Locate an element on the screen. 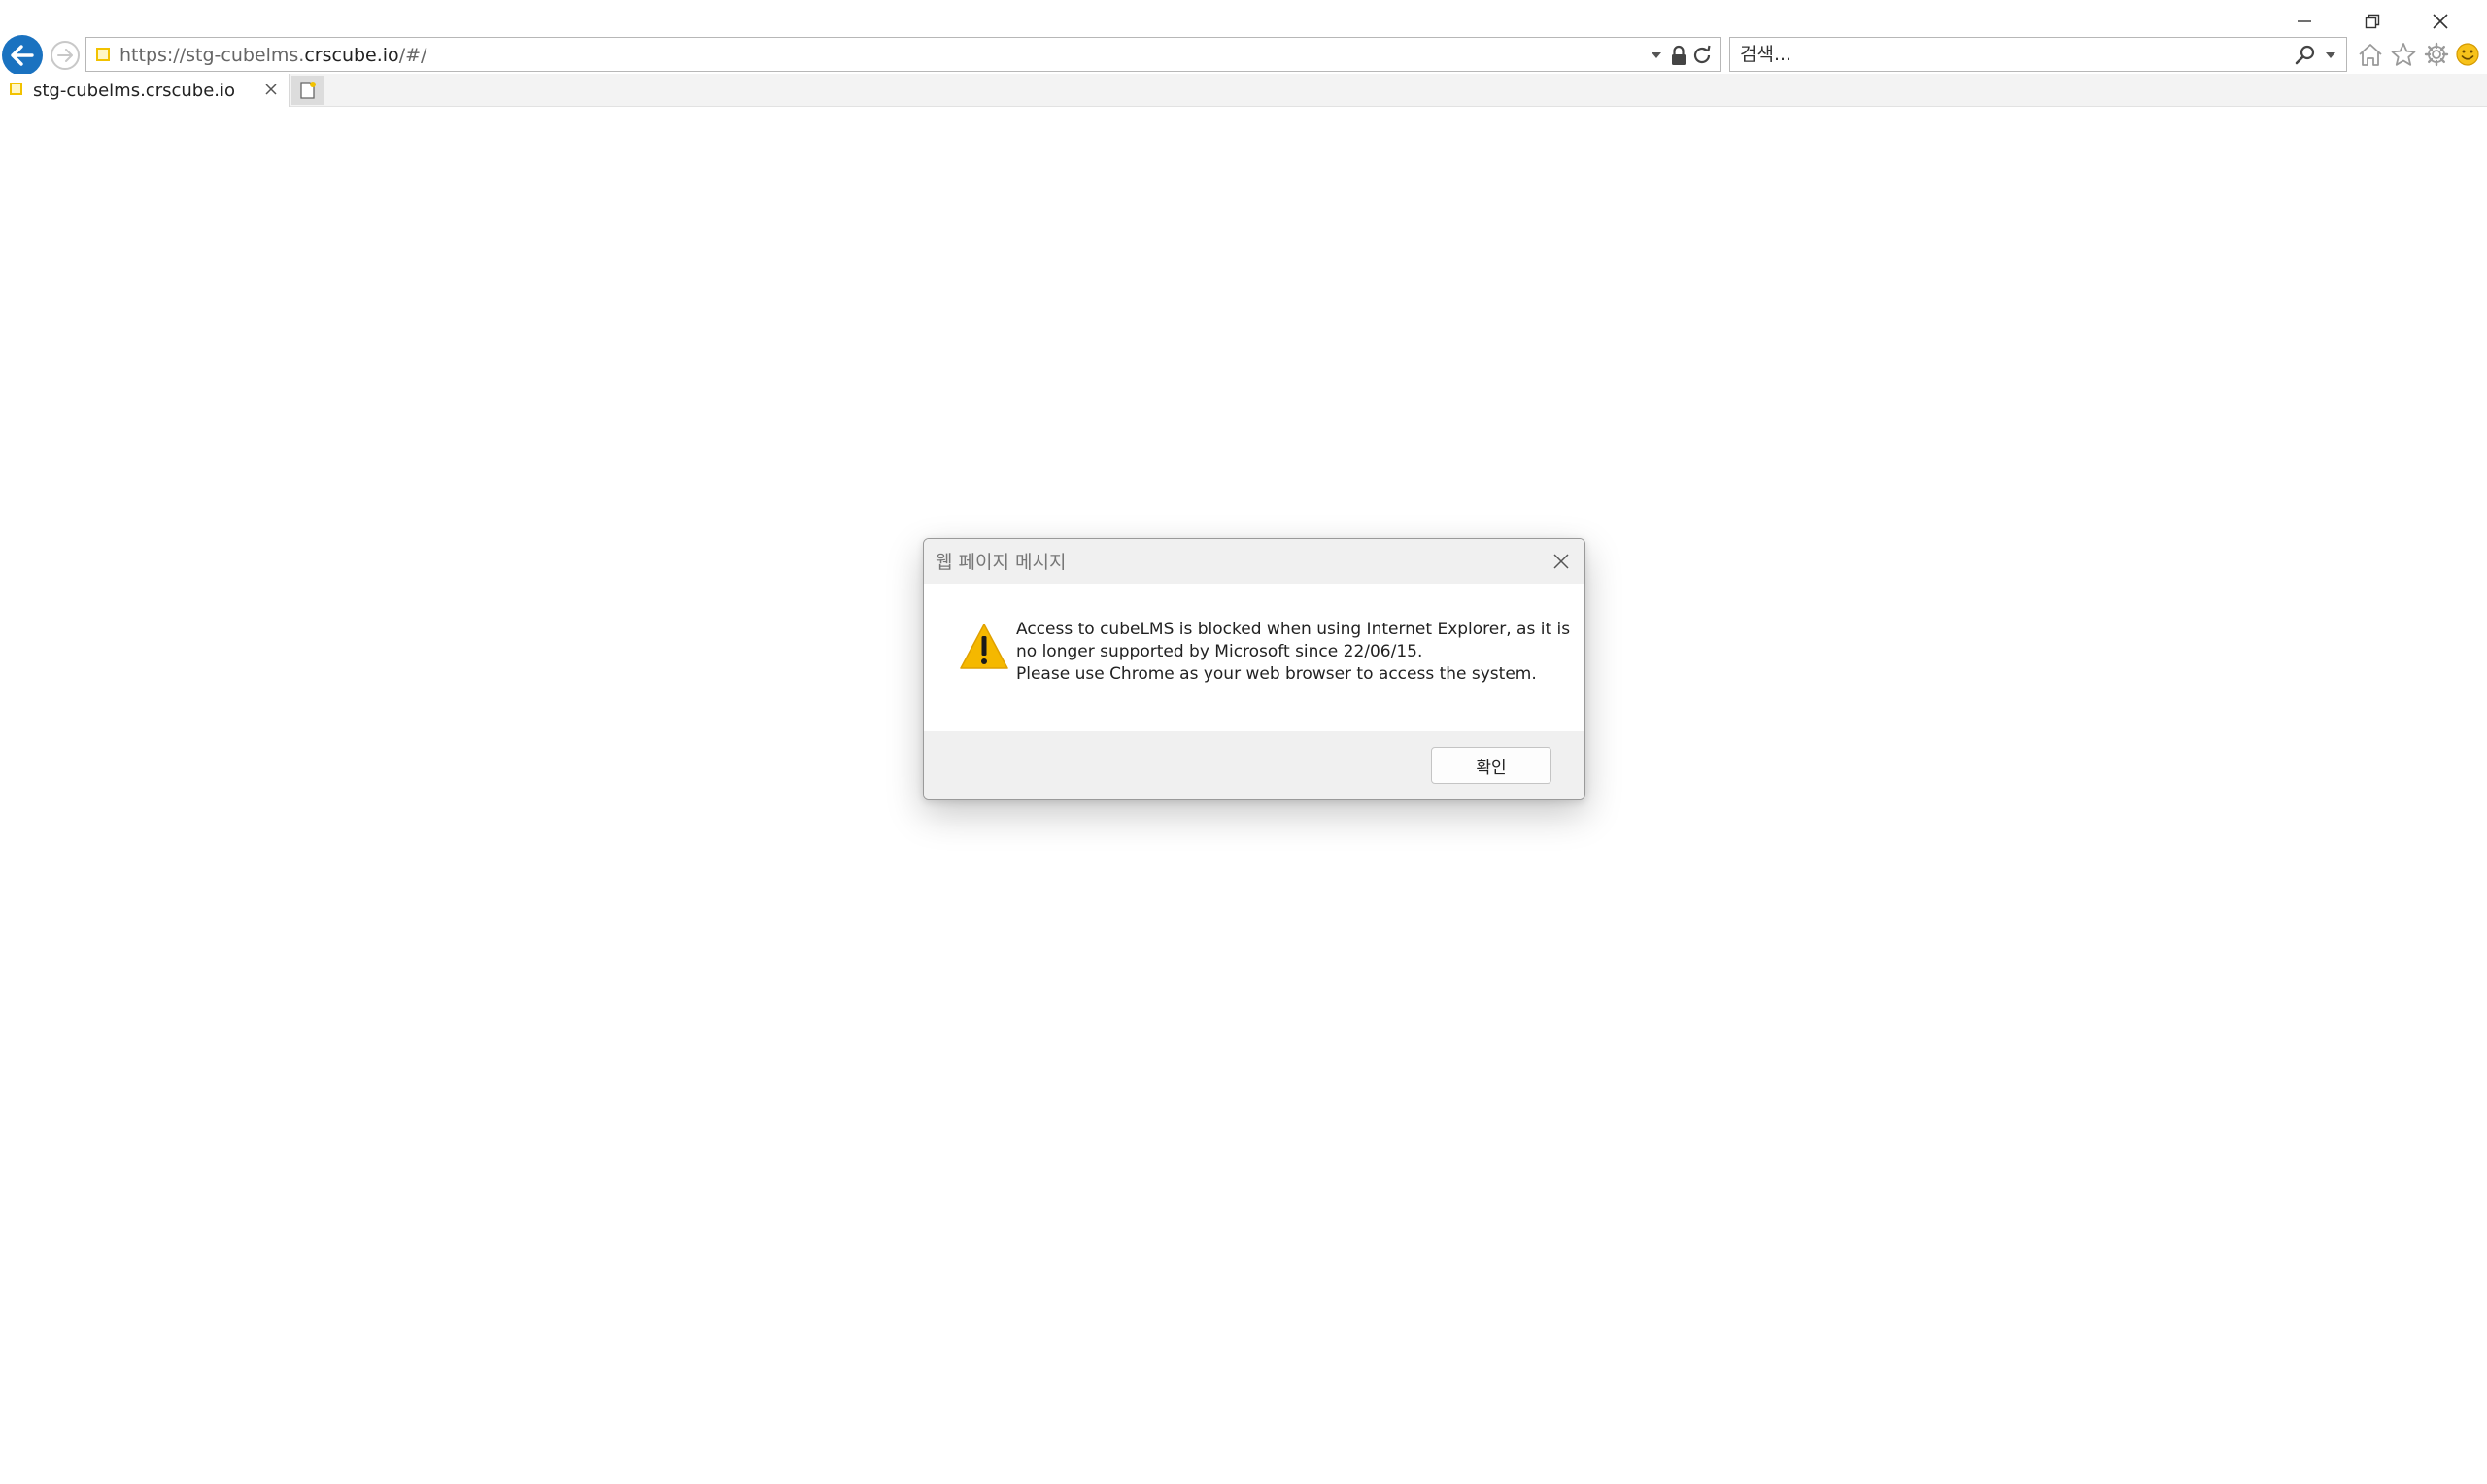 The image size is (2487, 1484). arrow-left-icon is located at coordinates (22, 55).